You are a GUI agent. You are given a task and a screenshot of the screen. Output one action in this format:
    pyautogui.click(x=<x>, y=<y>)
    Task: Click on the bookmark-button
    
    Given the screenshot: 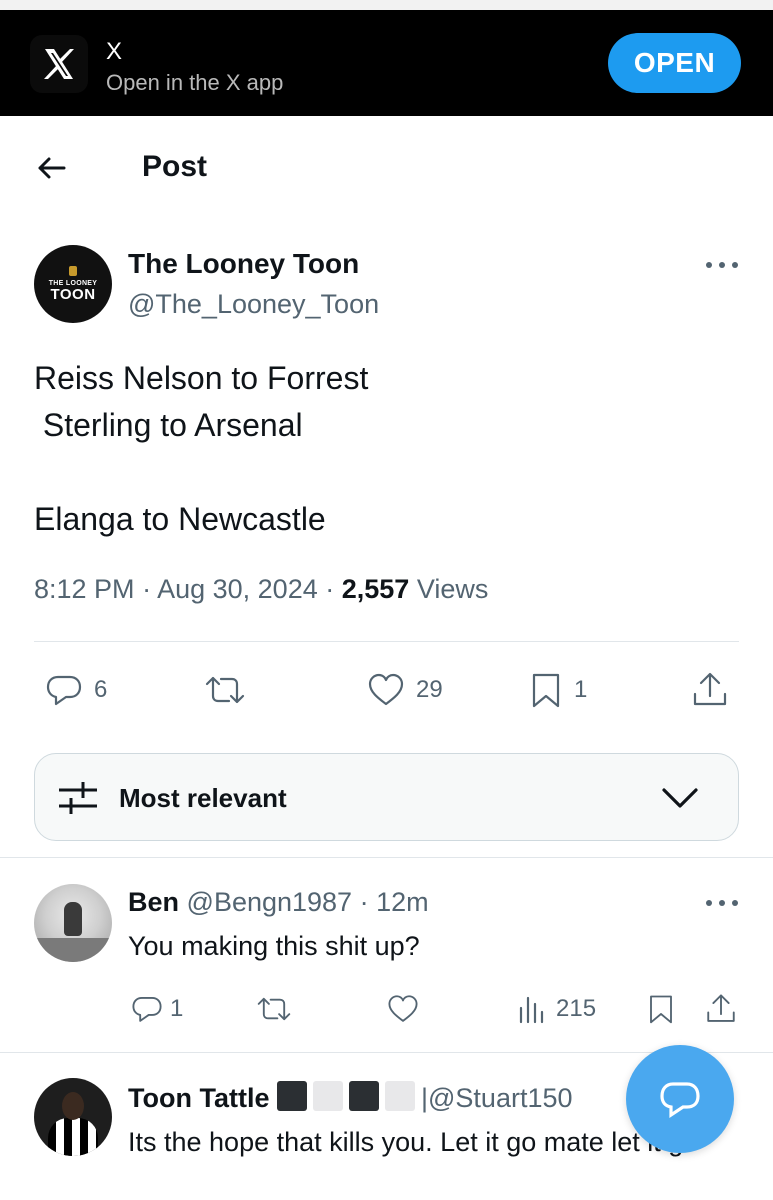 What is the action you would take?
    pyautogui.click(x=661, y=1009)
    